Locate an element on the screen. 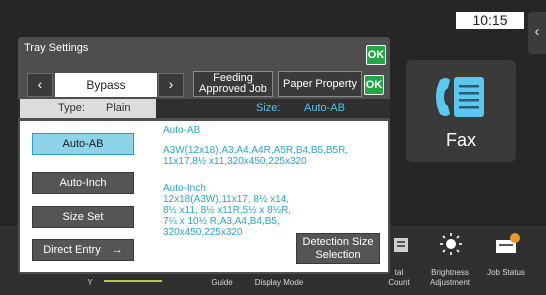  auto-ab-heading: Auto-AB is located at coordinates (182, 130).